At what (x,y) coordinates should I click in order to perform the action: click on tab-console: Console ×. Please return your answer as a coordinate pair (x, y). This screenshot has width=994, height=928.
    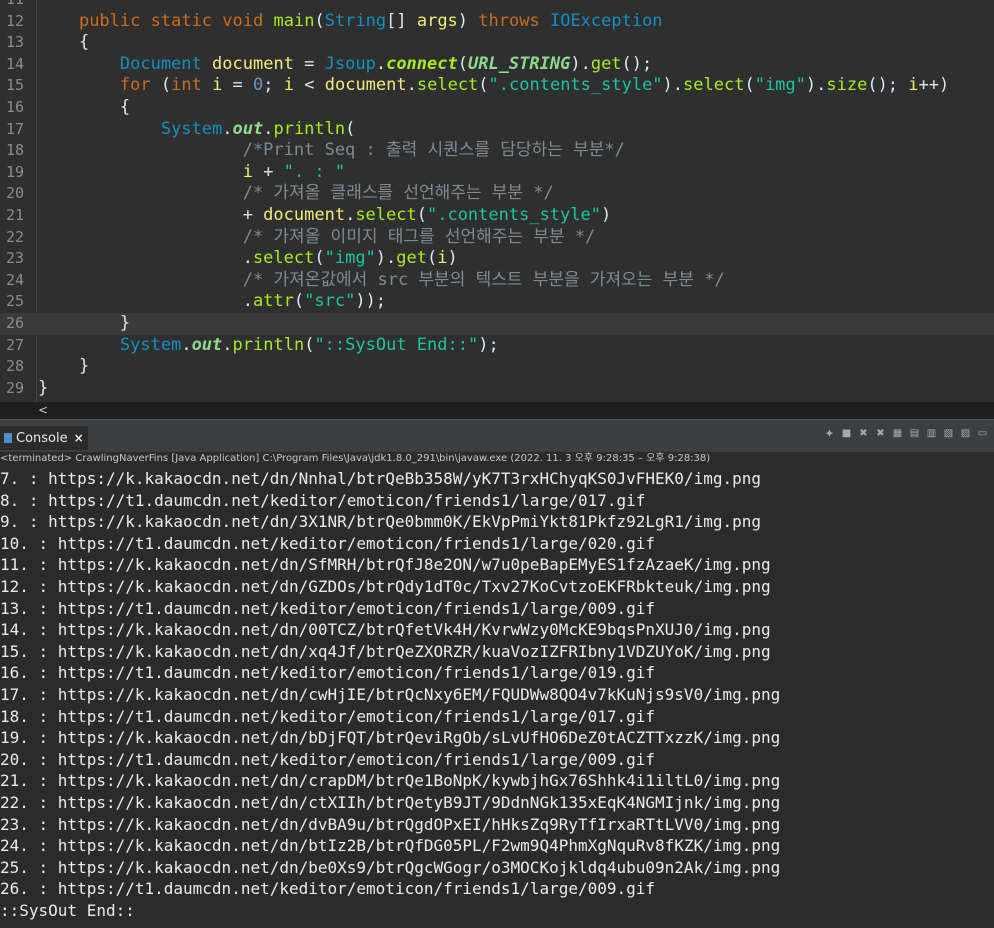
    Looking at the image, I should click on (44, 438).